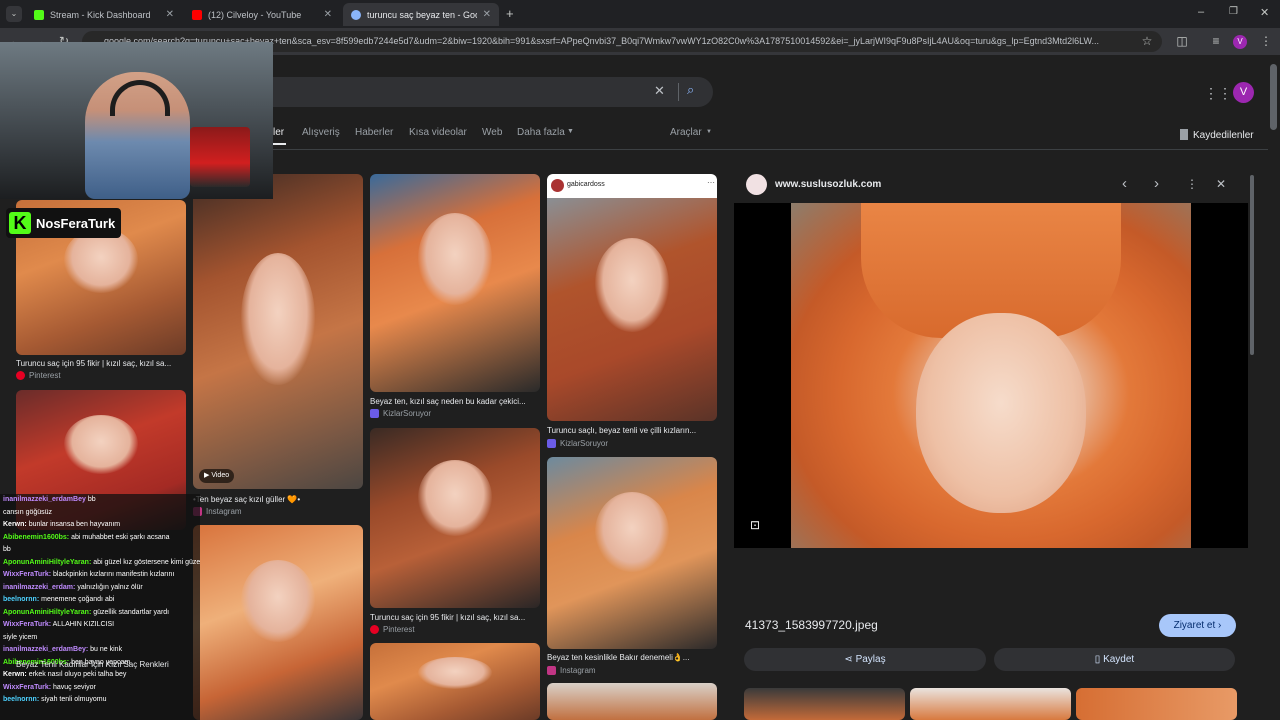 The height and width of the screenshot is (720, 1280). Describe the element at coordinates (456, 92) in the screenshot. I see `search-input: ✕ ⌕` at that location.